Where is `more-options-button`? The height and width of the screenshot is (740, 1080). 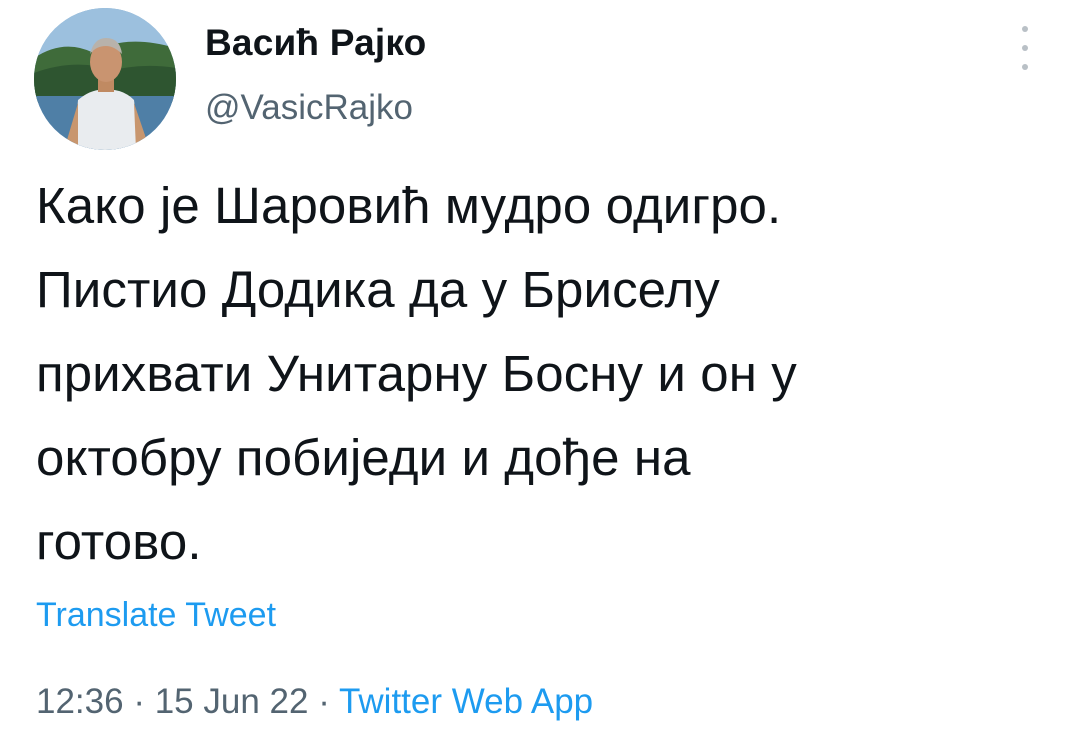 more-options-button is located at coordinates (1025, 48).